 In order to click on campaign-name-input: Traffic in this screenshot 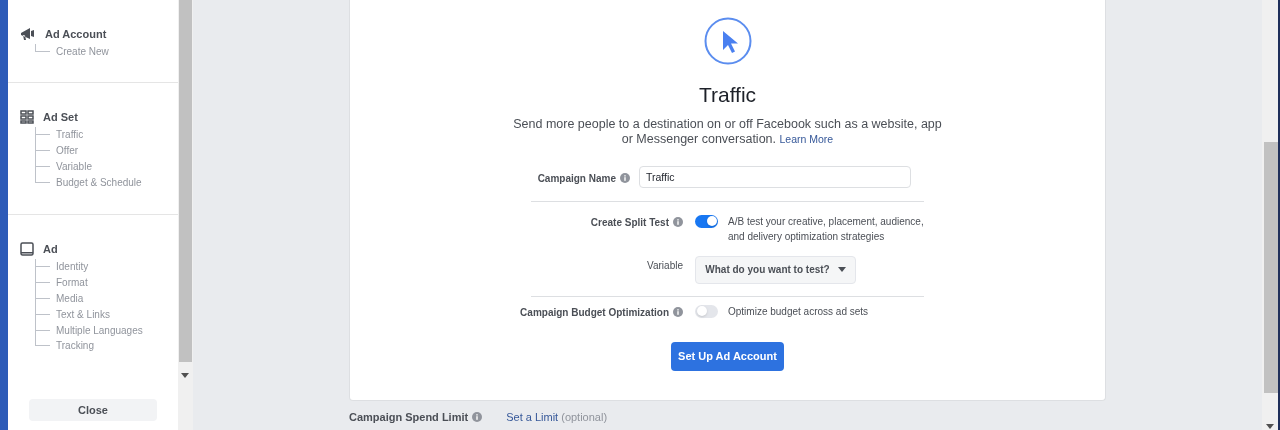, I will do `click(775, 176)`.